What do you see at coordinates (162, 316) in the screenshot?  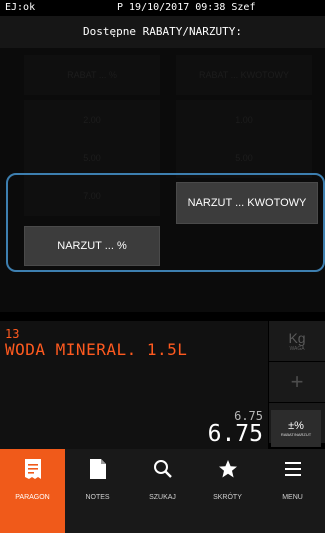 I see `divider` at bounding box center [162, 316].